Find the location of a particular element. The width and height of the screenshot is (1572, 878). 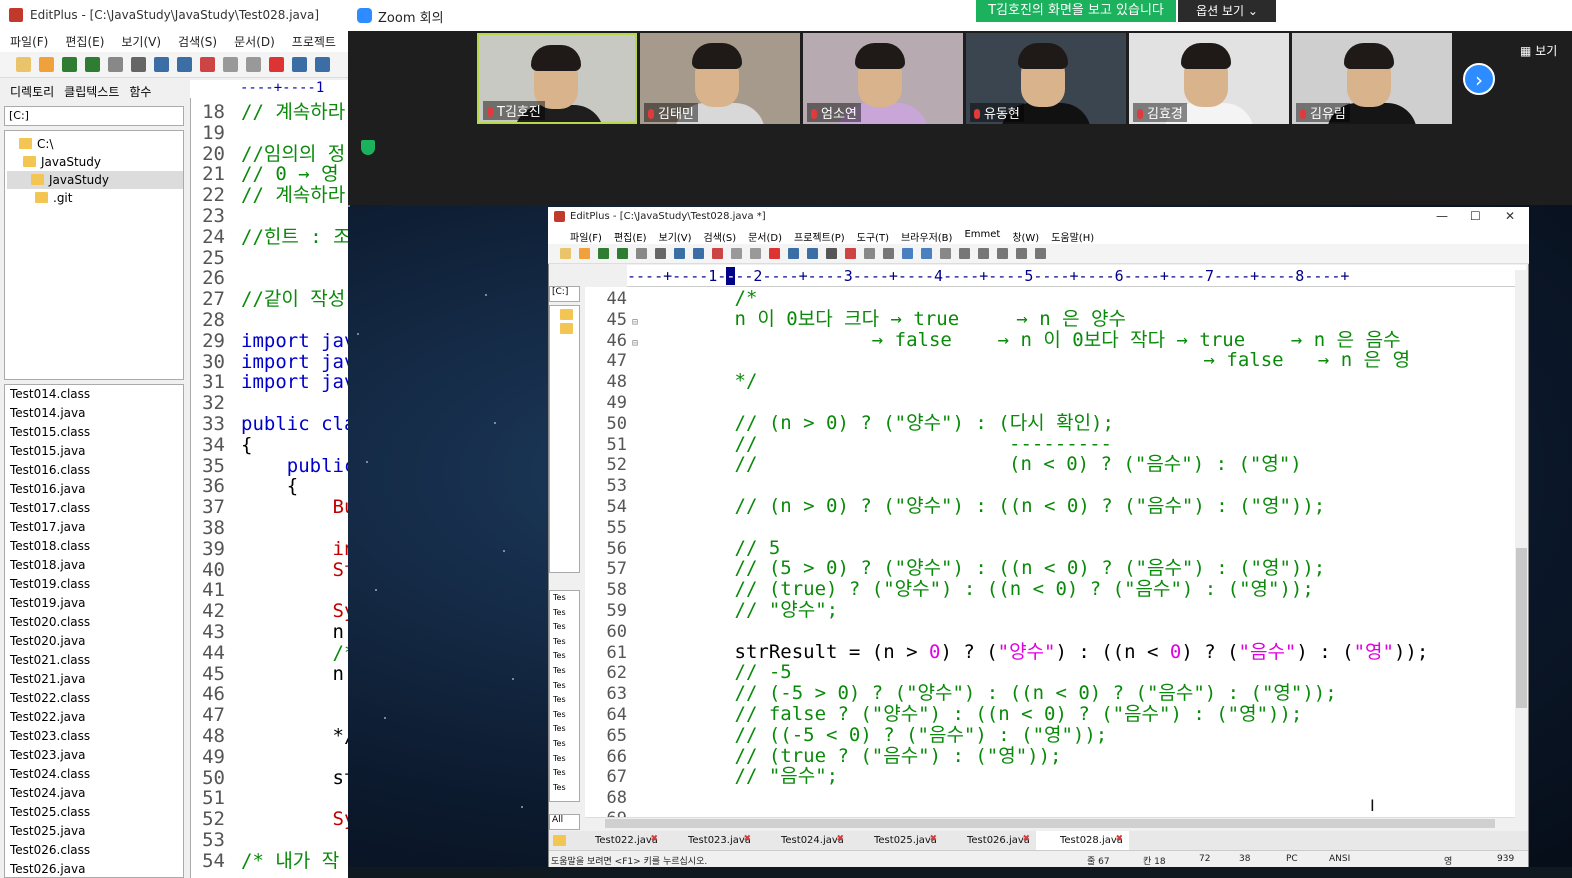

bg-file-item: Test015.class is located at coordinates (94, 432).